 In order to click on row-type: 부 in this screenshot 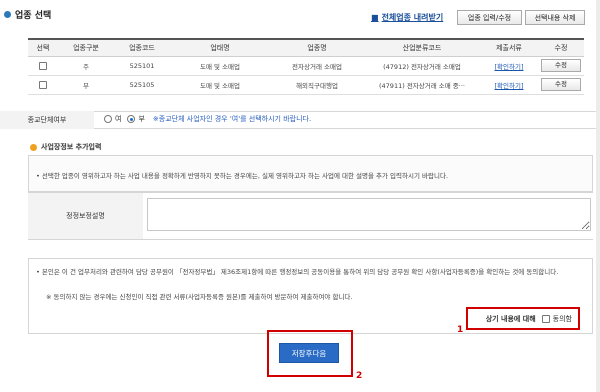, I will do `click(86, 85)`.